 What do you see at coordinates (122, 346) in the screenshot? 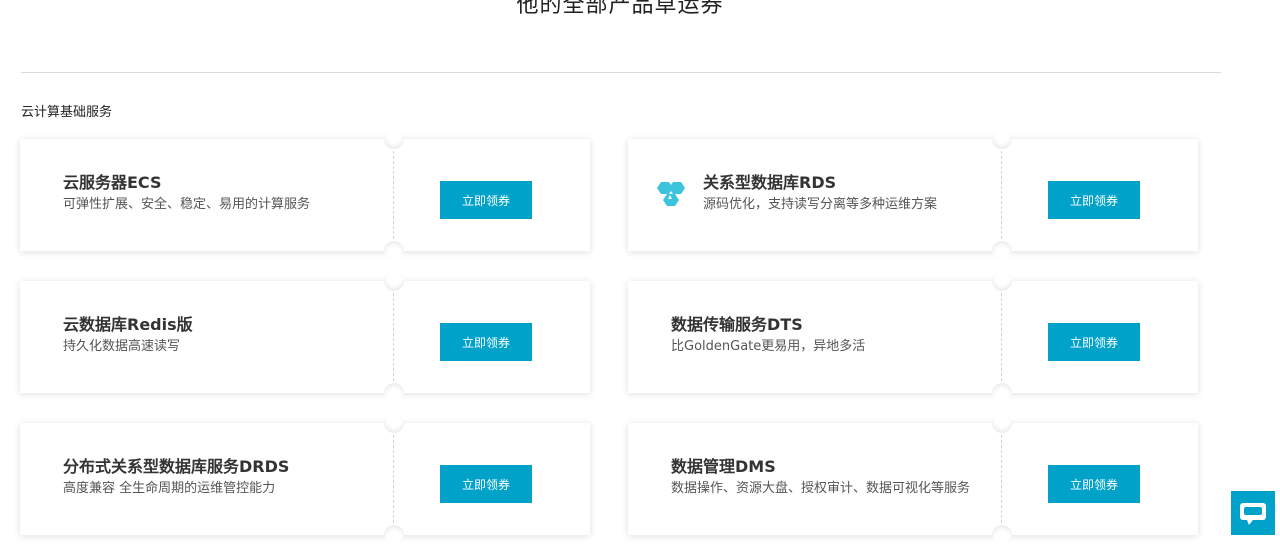
I see `product-description: 持久化数据高速读写` at bounding box center [122, 346].